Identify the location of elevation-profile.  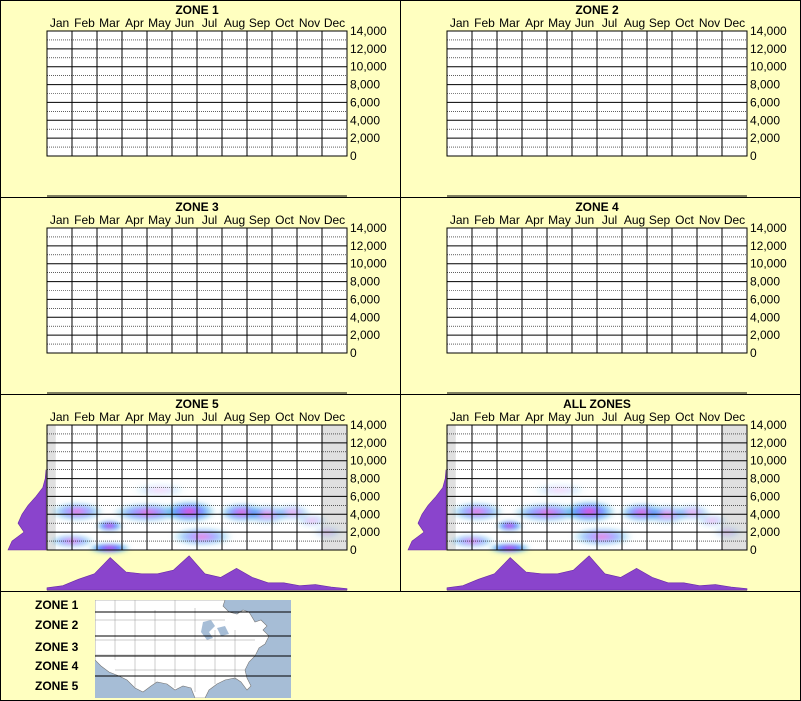
(427, 510).